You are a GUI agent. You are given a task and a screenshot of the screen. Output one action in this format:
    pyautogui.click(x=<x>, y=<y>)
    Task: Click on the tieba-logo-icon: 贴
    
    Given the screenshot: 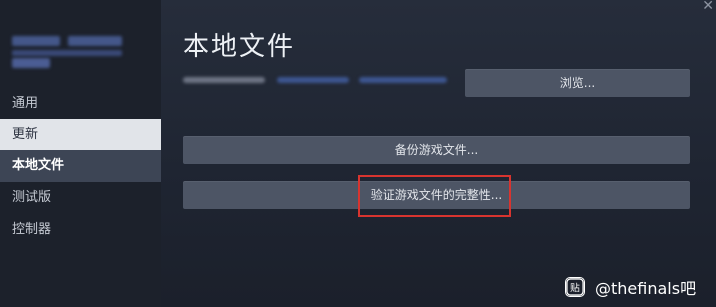 What is the action you would take?
    pyautogui.click(x=575, y=287)
    